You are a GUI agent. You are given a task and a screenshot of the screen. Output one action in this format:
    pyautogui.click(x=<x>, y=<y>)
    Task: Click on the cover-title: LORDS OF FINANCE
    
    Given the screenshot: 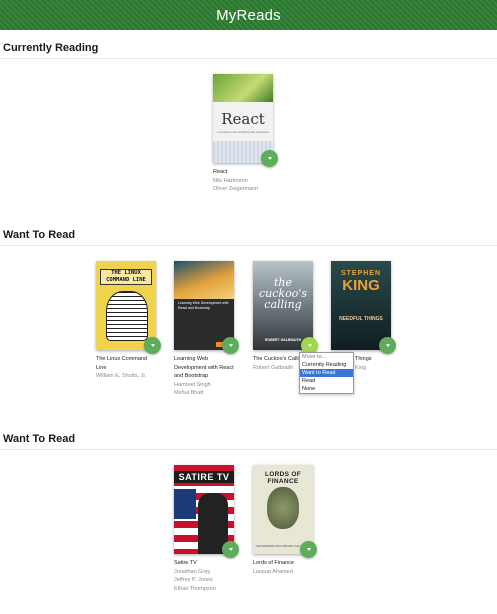 What is the action you would take?
    pyautogui.click(x=283, y=478)
    